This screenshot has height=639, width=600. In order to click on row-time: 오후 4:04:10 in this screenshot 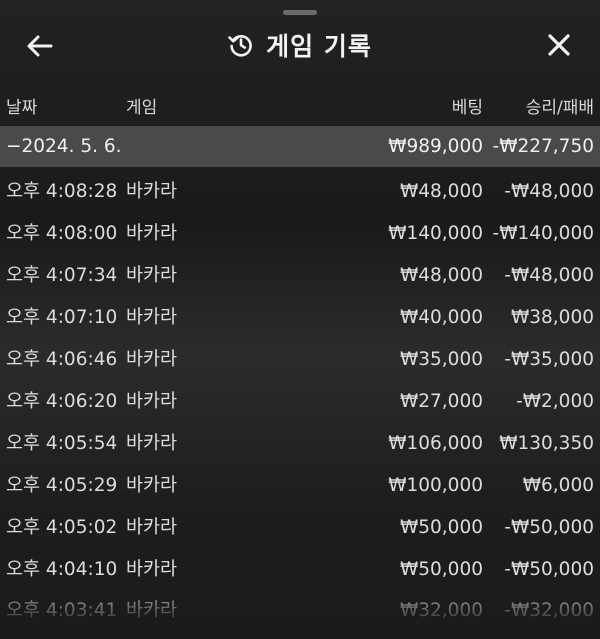, I will do `click(62, 569)`.